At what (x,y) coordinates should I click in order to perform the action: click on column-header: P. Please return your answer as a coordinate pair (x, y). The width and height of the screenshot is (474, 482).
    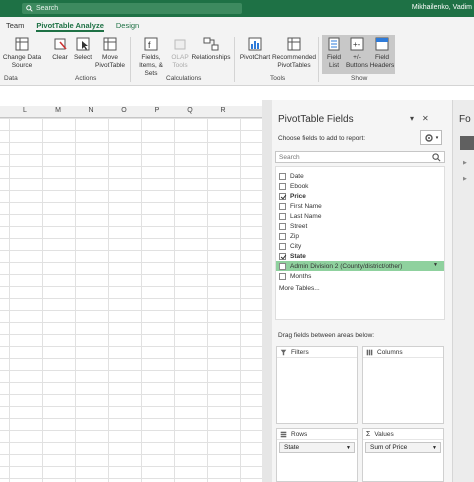
    Looking at the image, I should click on (157, 110).